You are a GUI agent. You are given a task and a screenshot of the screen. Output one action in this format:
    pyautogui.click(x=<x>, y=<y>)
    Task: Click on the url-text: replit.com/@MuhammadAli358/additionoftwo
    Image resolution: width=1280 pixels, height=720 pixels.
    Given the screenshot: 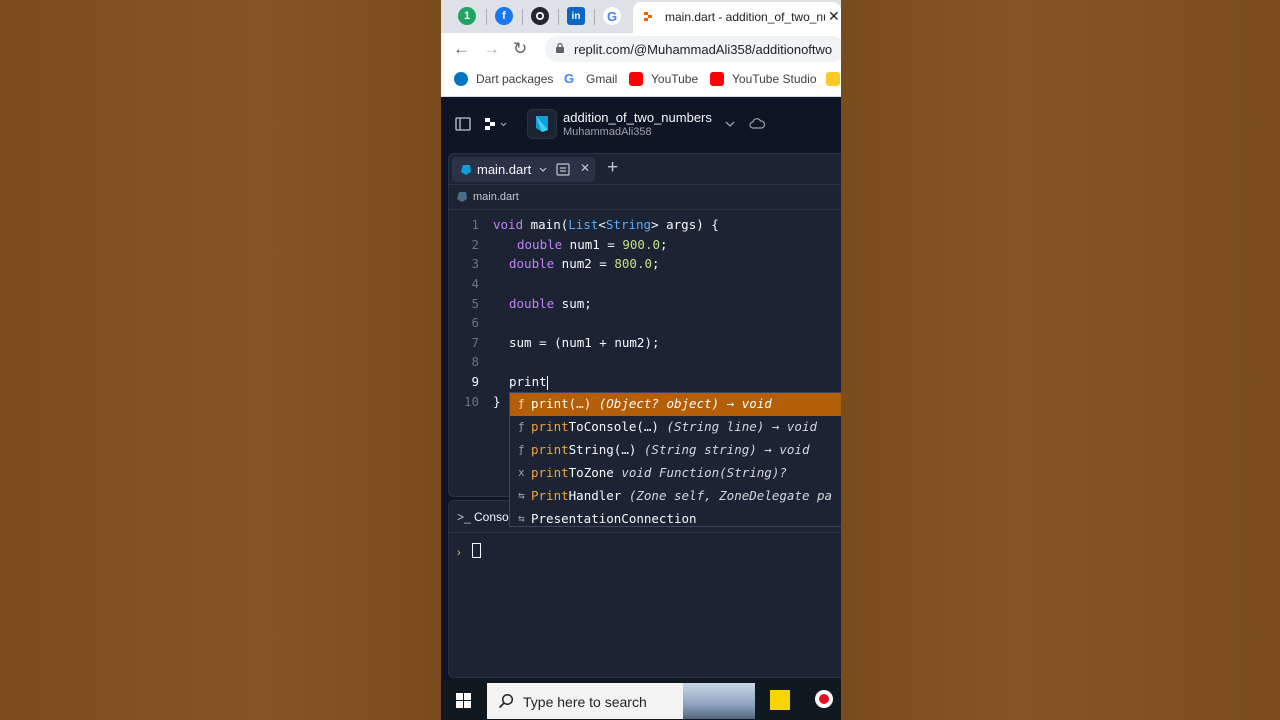 What is the action you would take?
    pyautogui.click(x=703, y=49)
    